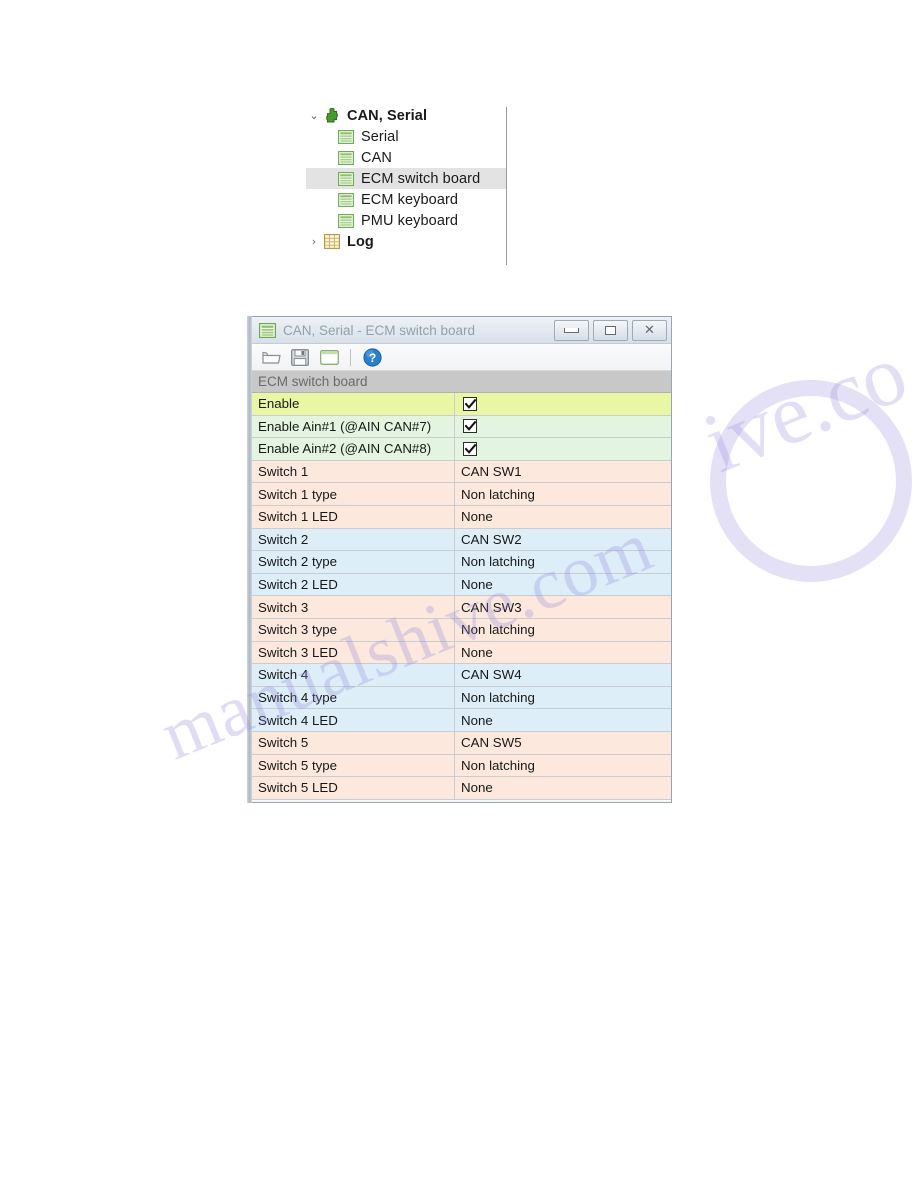  Describe the element at coordinates (353, 584) in the screenshot. I see `grid-cell-name: Switch 2 LED` at that location.